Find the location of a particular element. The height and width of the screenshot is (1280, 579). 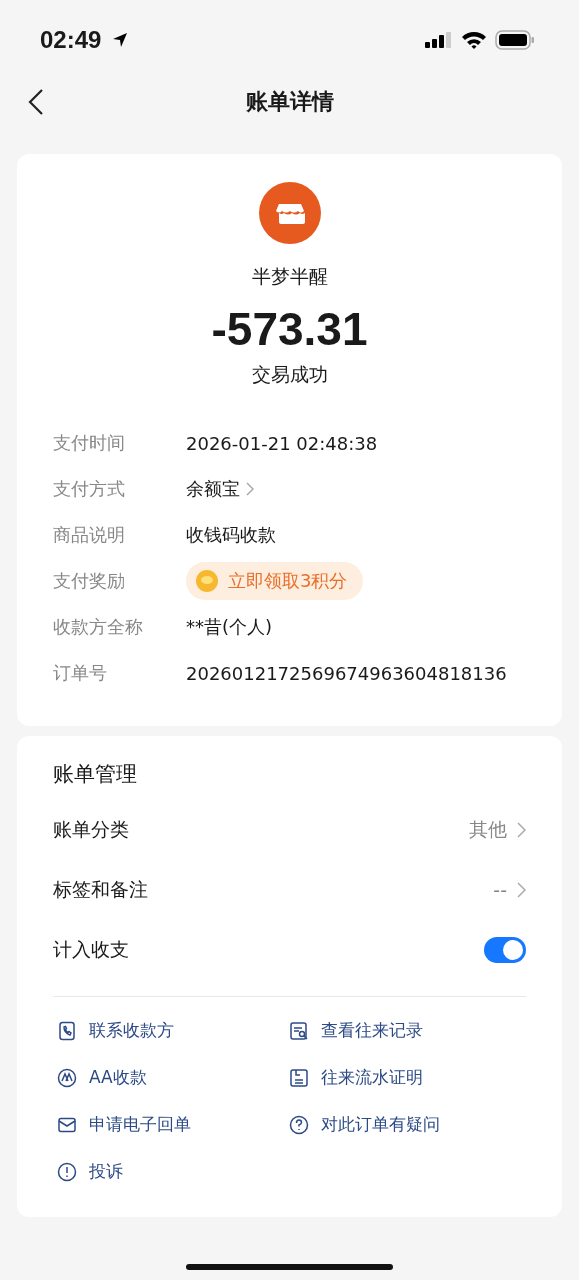

alert-icon is located at coordinates (67, 1171).